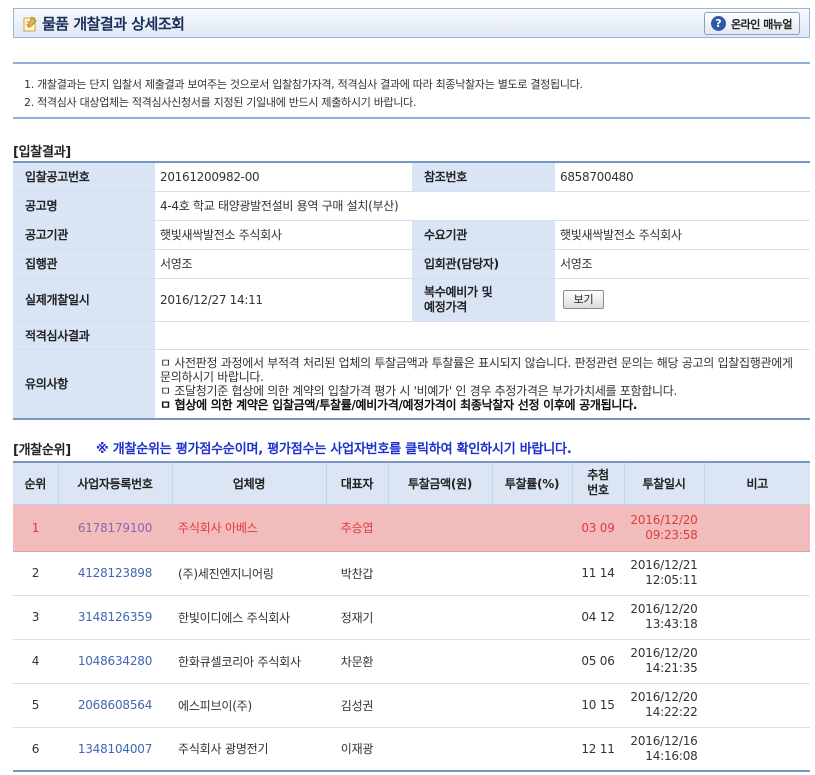 Image resolution: width=815 pixels, height=775 pixels. What do you see at coordinates (598, 573) in the screenshot?
I see `draw-cell: 11 14` at bounding box center [598, 573].